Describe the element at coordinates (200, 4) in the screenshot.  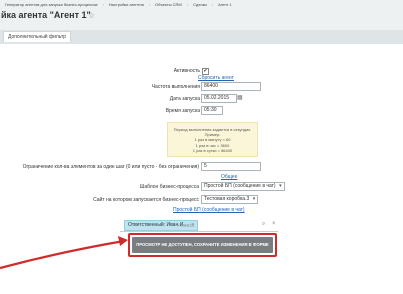
I see `breadcrumb-item-deals: Сделки` at that location.